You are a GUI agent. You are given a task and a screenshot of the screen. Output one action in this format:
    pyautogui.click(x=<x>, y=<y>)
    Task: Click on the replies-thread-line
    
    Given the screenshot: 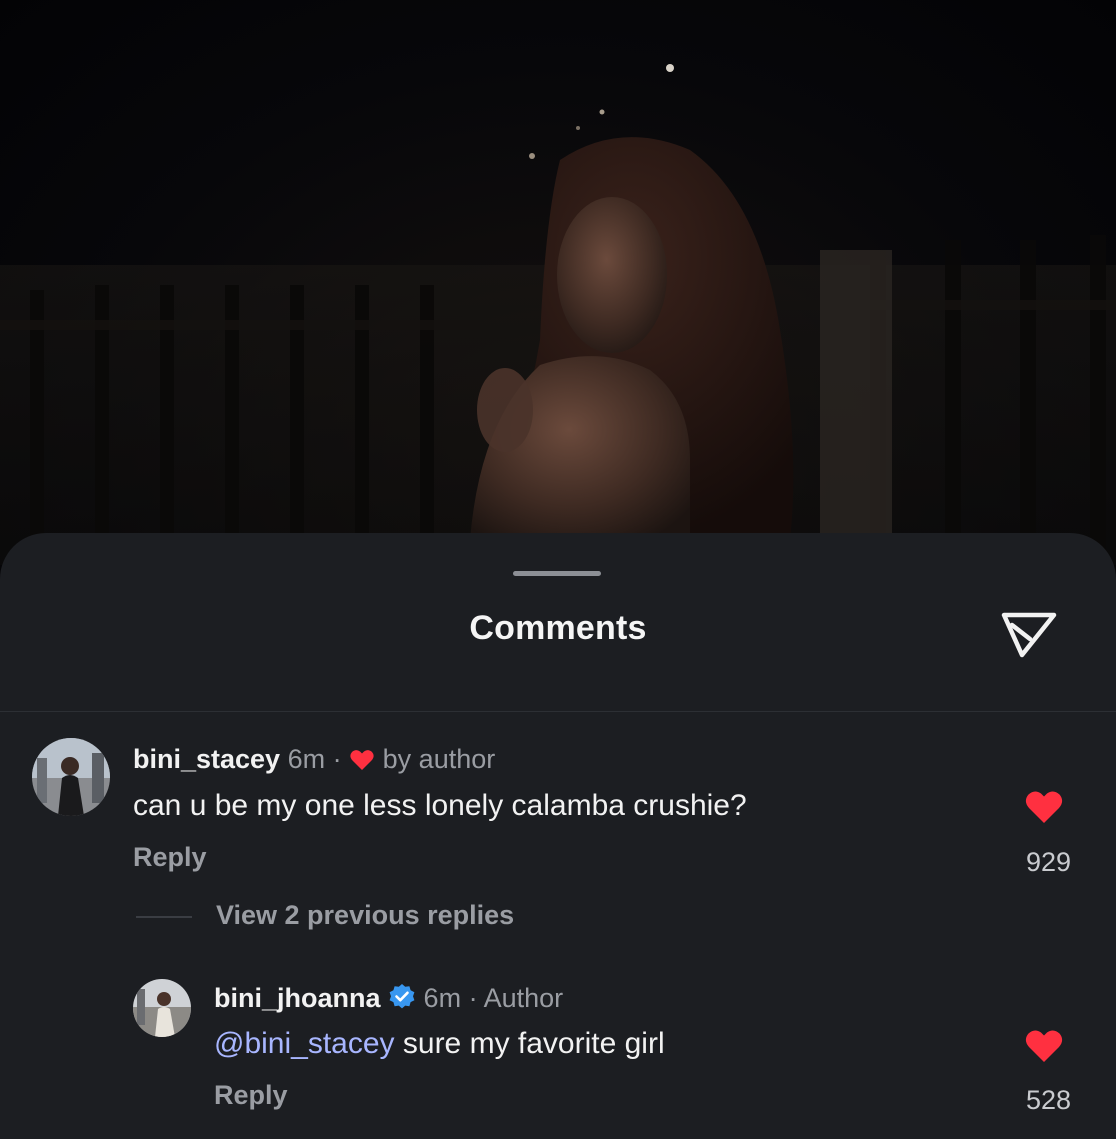 What is the action you would take?
    pyautogui.click(x=164, y=917)
    